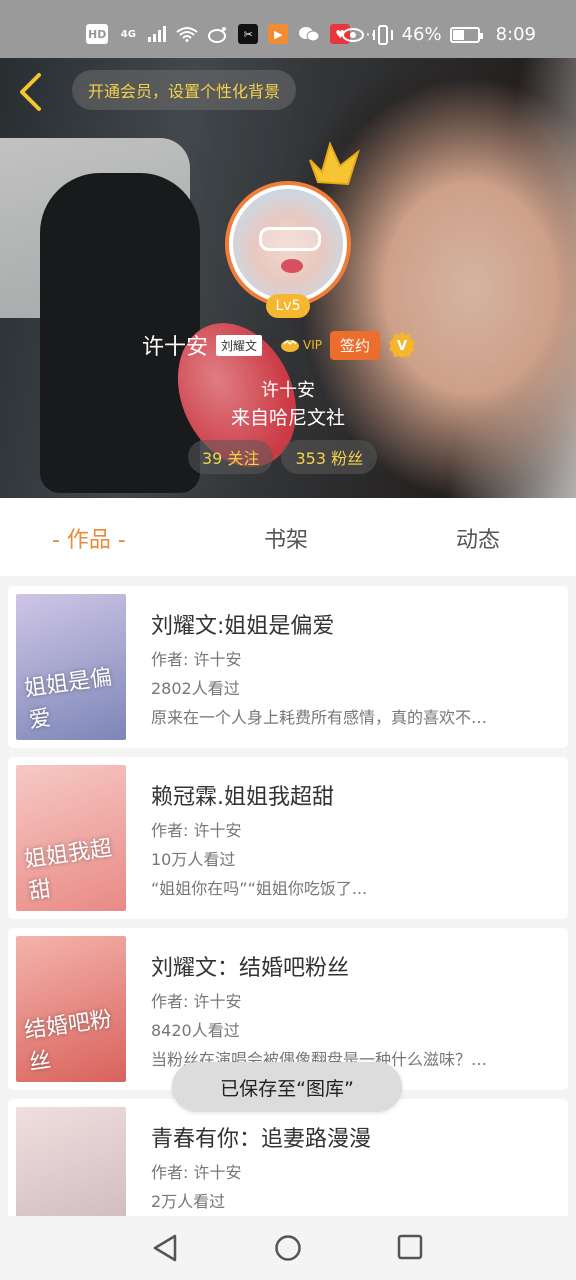 This screenshot has height=1280, width=576. What do you see at coordinates (243, 626) in the screenshot?
I see `work-title: 刘耀文:姐姐是偏爱` at bounding box center [243, 626].